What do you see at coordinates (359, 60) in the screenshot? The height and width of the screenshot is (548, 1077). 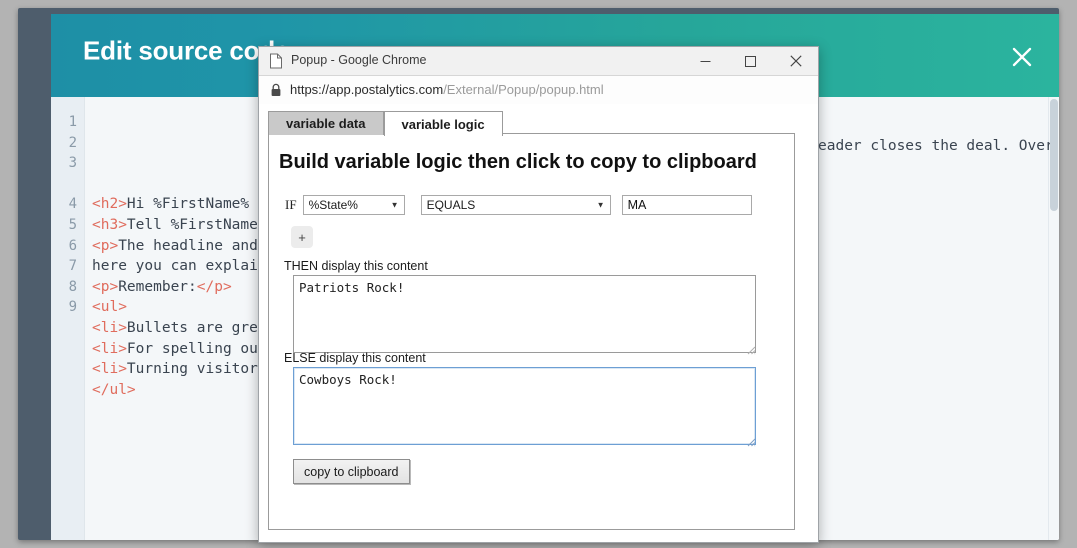 I see `popup-window-title: Popup - Google Chrome` at bounding box center [359, 60].